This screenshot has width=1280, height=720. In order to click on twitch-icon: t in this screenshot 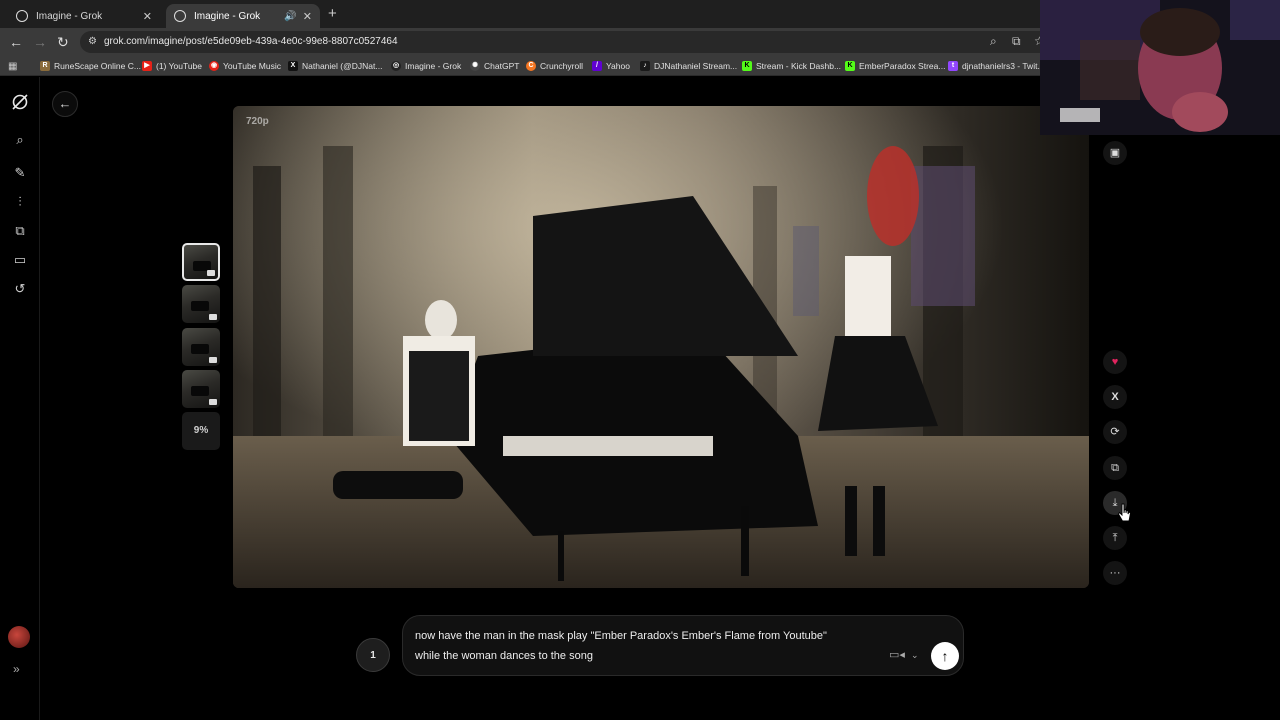, I will do `click(953, 66)`.